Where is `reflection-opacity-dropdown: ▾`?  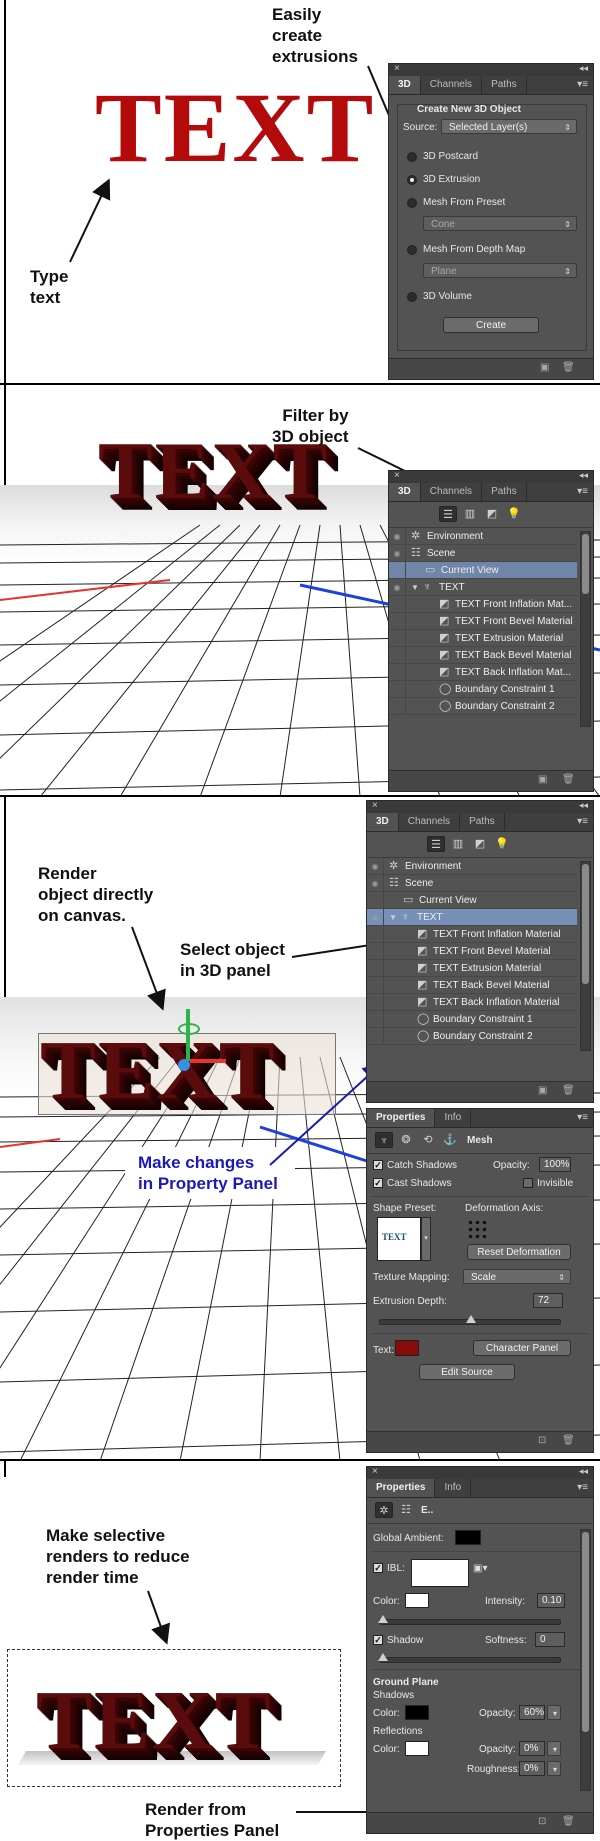 reflection-opacity-dropdown: ▾ is located at coordinates (554, 1748).